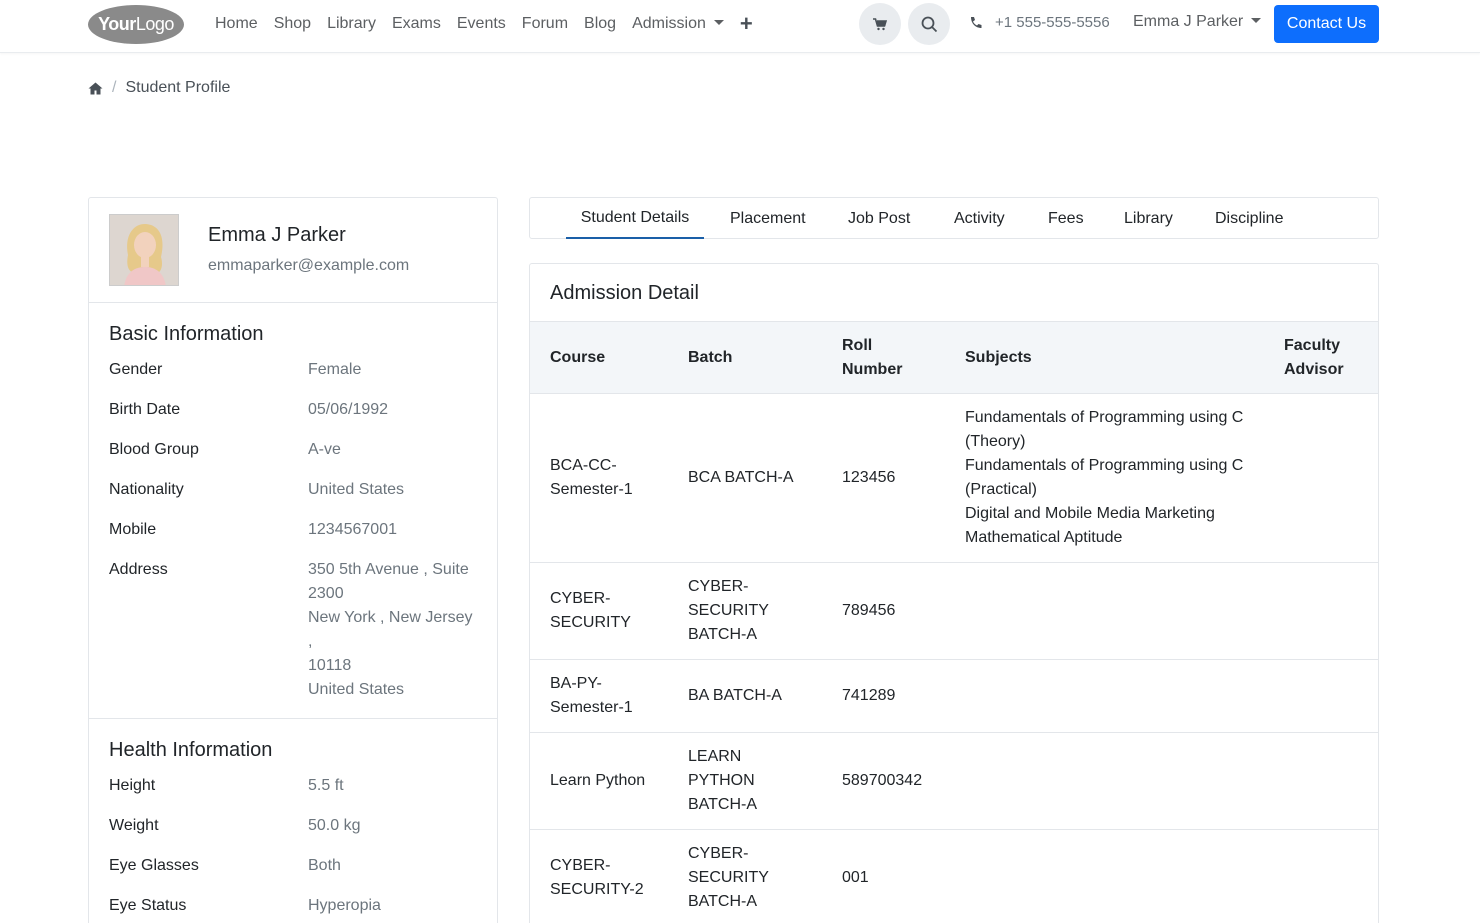  What do you see at coordinates (1148, 218) in the screenshot?
I see `tab-library: Library` at bounding box center [1148, 218].